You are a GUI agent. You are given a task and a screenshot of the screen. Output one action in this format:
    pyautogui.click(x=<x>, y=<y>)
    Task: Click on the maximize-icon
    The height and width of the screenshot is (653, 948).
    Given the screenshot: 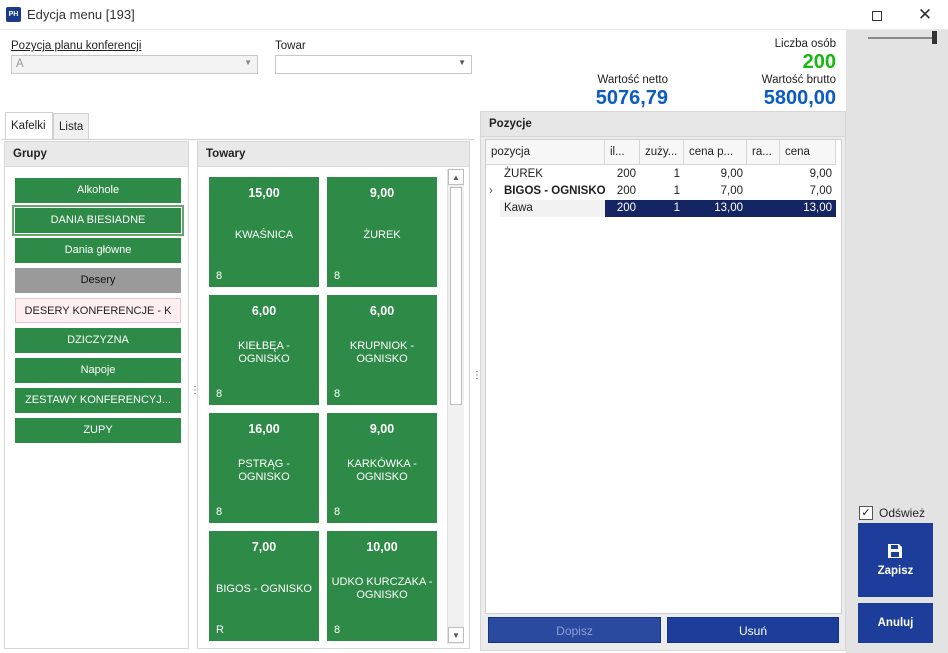 What is the action you would take?
    pyautogui.click(x=877, y=16)
    